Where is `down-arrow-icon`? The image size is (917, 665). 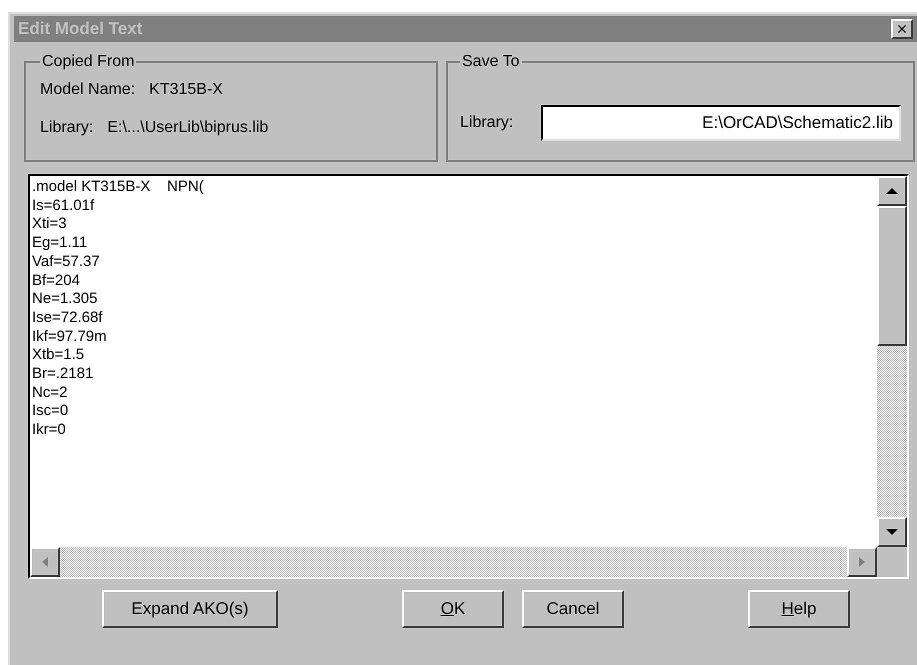 down-arrow-icon is located at coordinates (892, 532).